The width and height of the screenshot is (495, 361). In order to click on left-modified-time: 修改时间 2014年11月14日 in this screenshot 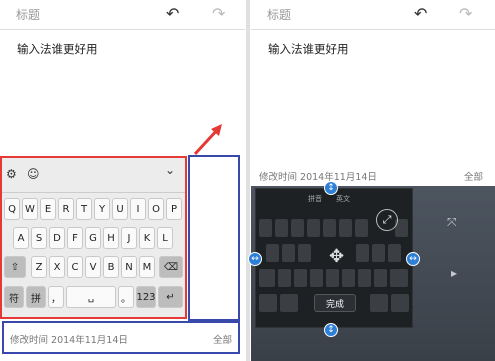, I will do `click(69, 340)`.